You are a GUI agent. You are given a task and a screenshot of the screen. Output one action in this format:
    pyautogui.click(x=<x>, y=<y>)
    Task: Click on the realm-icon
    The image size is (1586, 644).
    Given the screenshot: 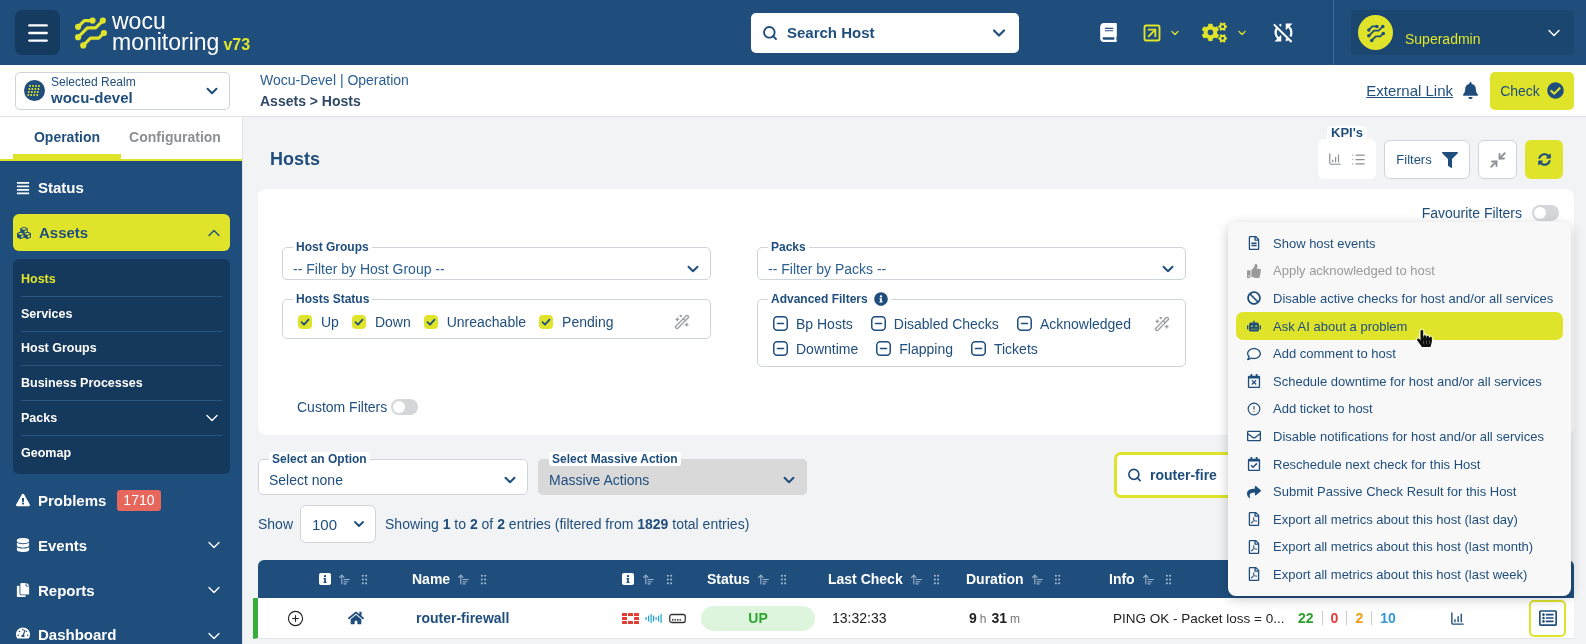 What is the action you would take?
    pyautogui.click(x=34, y=90)
    